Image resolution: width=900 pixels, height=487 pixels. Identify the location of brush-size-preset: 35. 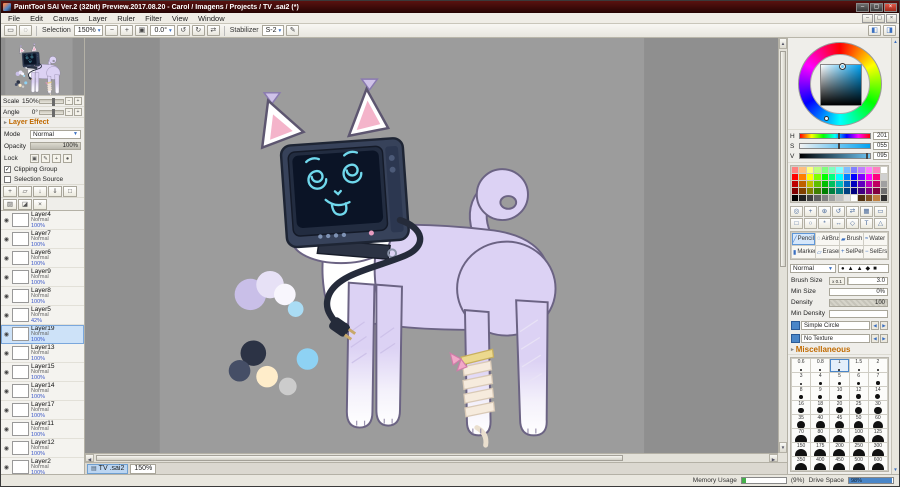
(801, 421).